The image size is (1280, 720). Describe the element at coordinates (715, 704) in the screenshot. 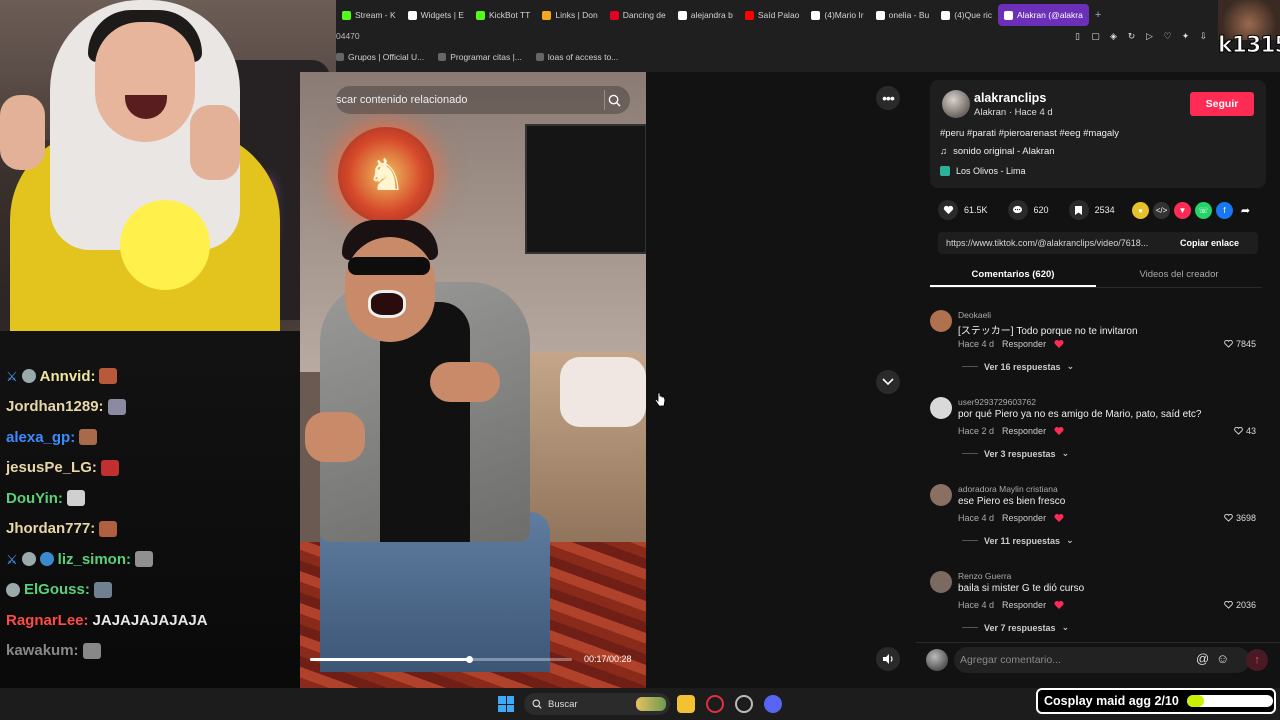

I see `opera-icon` at that location.